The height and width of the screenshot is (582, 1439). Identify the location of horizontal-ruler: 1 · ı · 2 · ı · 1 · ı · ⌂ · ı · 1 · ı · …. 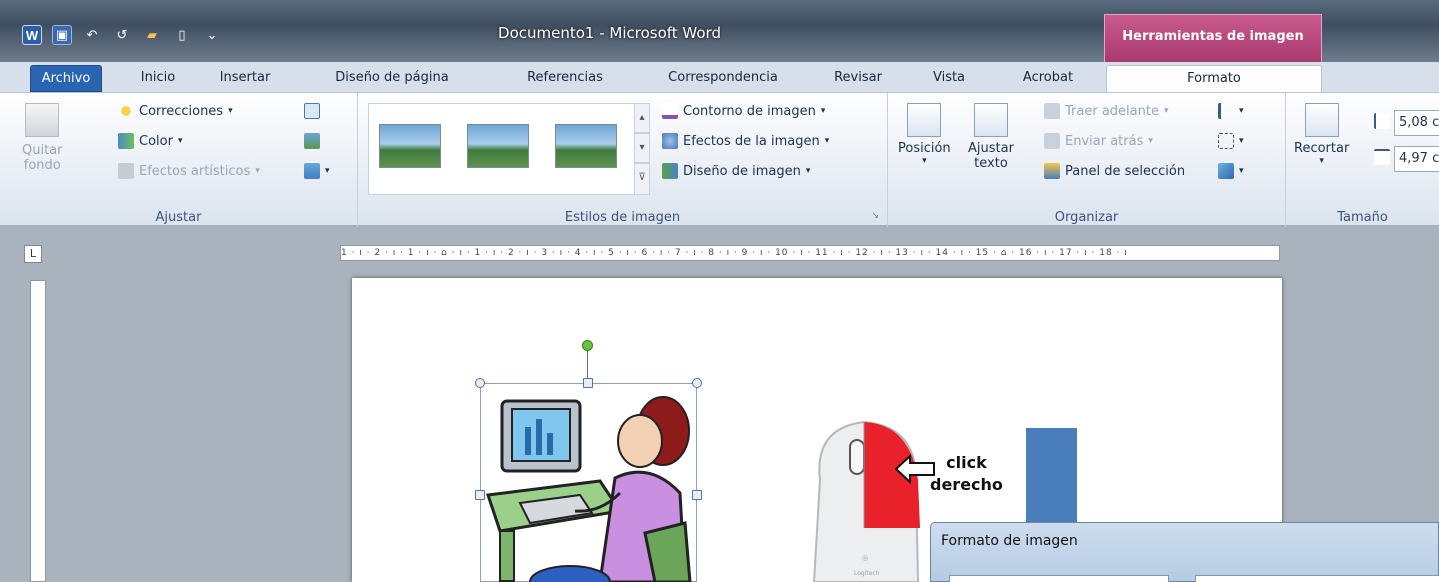
(810, 253).